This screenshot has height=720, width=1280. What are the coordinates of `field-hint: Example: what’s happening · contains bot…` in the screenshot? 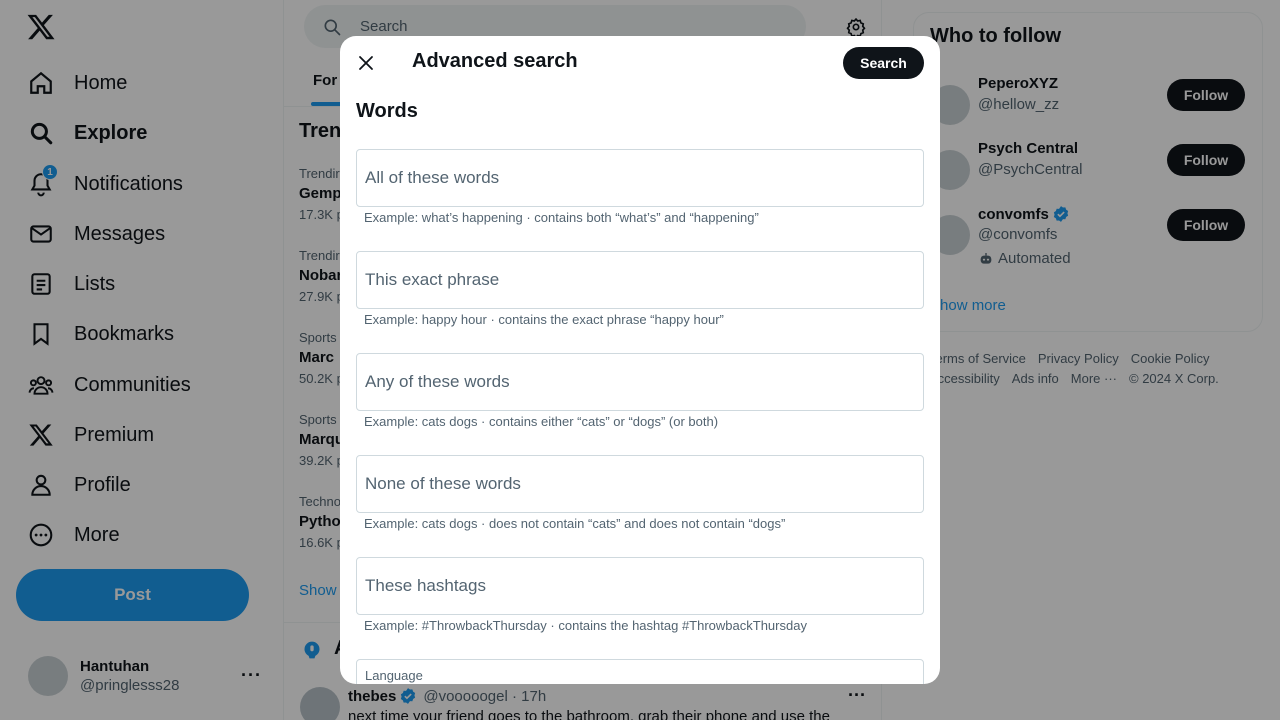 It's located at (561, 217).